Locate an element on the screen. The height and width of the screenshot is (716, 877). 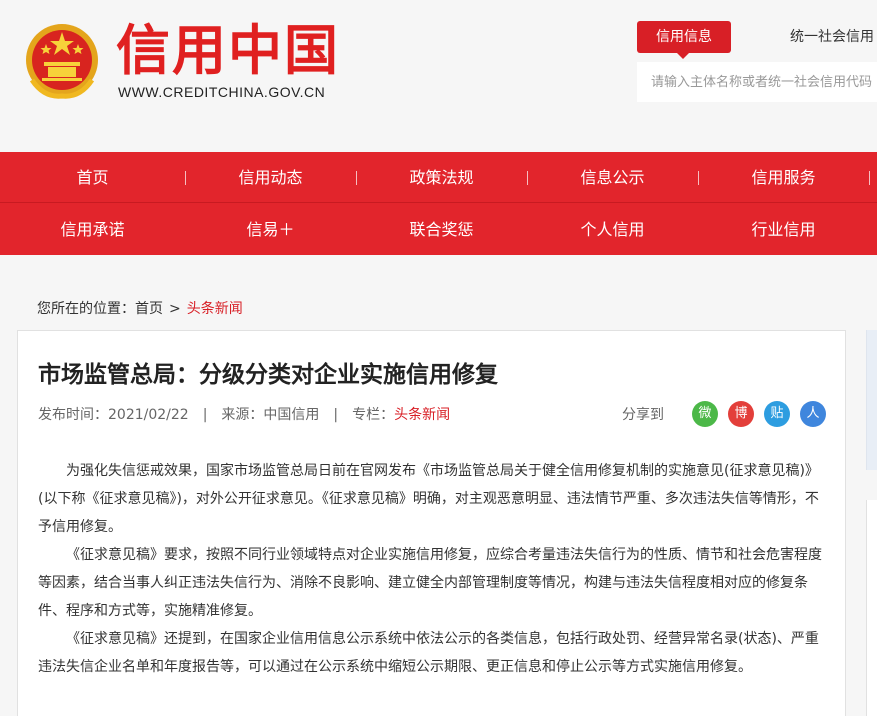
nav-item-credit-service: 信用服务 is located at coordinates (783, 177).